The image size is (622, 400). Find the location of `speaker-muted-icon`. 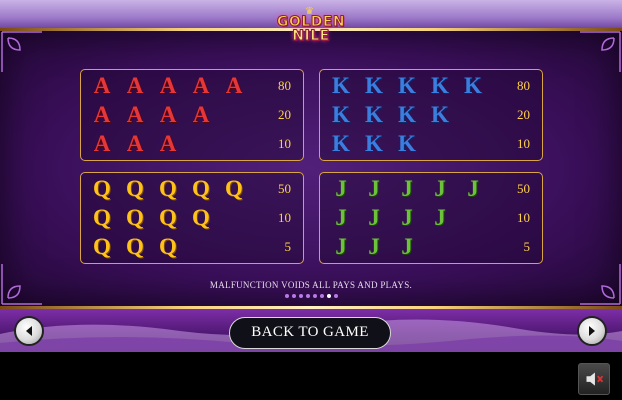

speaker-muted-icon is located at coordinates (595, 379).